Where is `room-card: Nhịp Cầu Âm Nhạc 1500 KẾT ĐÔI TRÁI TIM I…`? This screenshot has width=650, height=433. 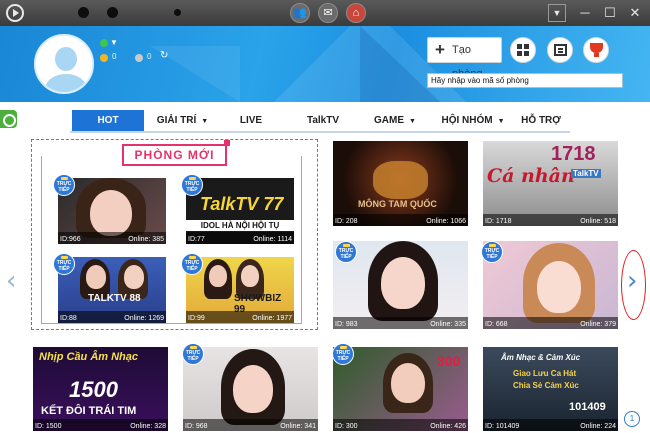
room-card: Nhịp Cầu Âm Nhạc 1500 KẾT ĐÔI TRÁI TIM I… is located at coordinates (100, 389).